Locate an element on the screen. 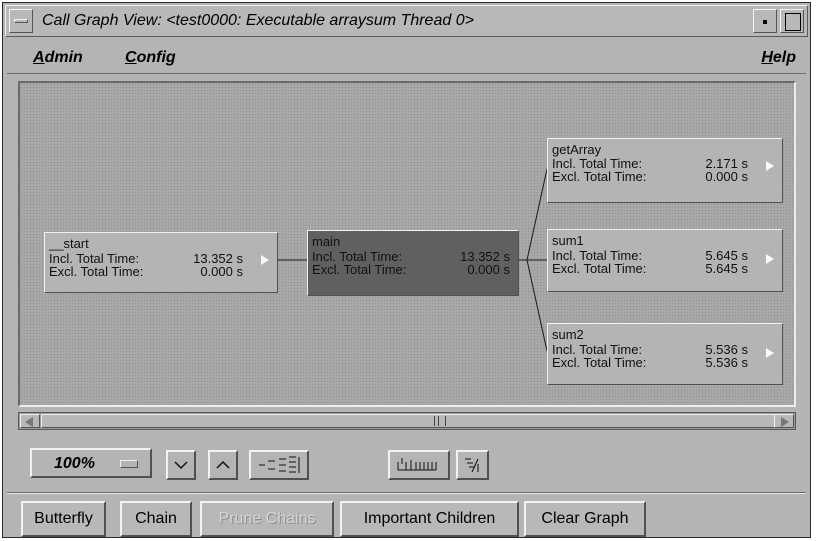 This screenshot has width=818, height=541. arrow-left-icon is located at coordinates (29, 422).